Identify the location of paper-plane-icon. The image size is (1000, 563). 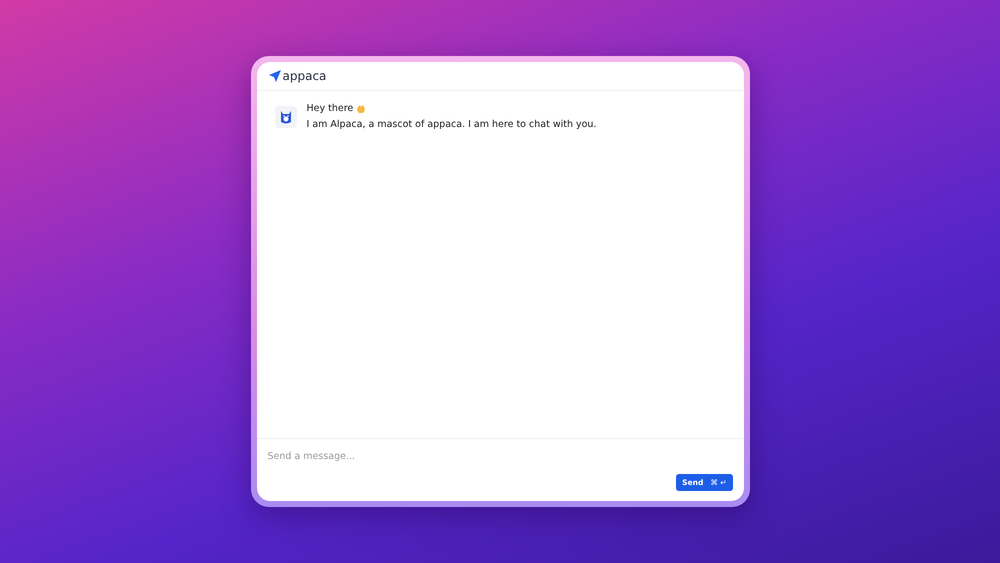
(274, 76).